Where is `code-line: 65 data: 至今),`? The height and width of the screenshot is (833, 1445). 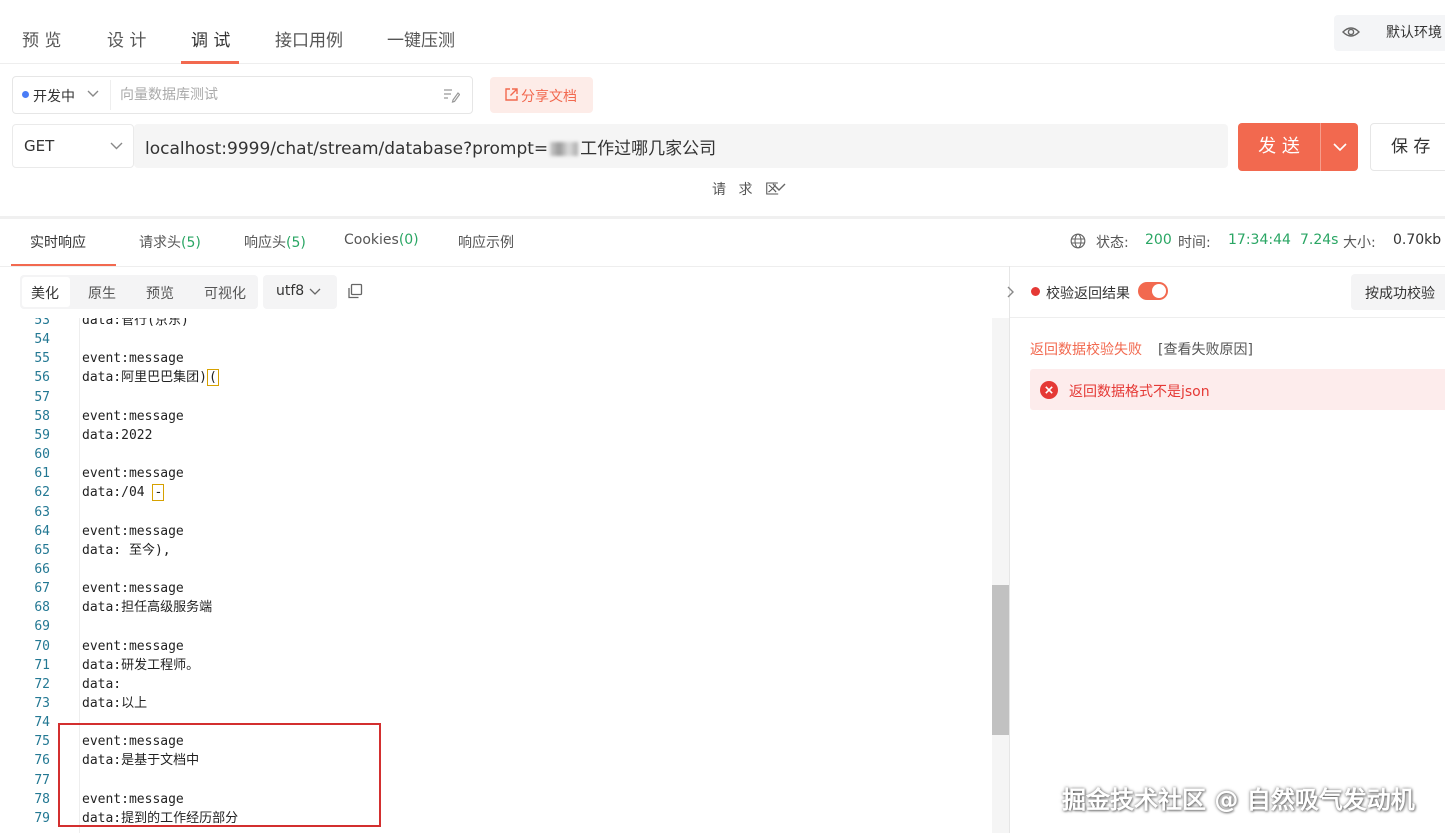
code-line: 65 data: 至今), is located at coordinates (495, 550).